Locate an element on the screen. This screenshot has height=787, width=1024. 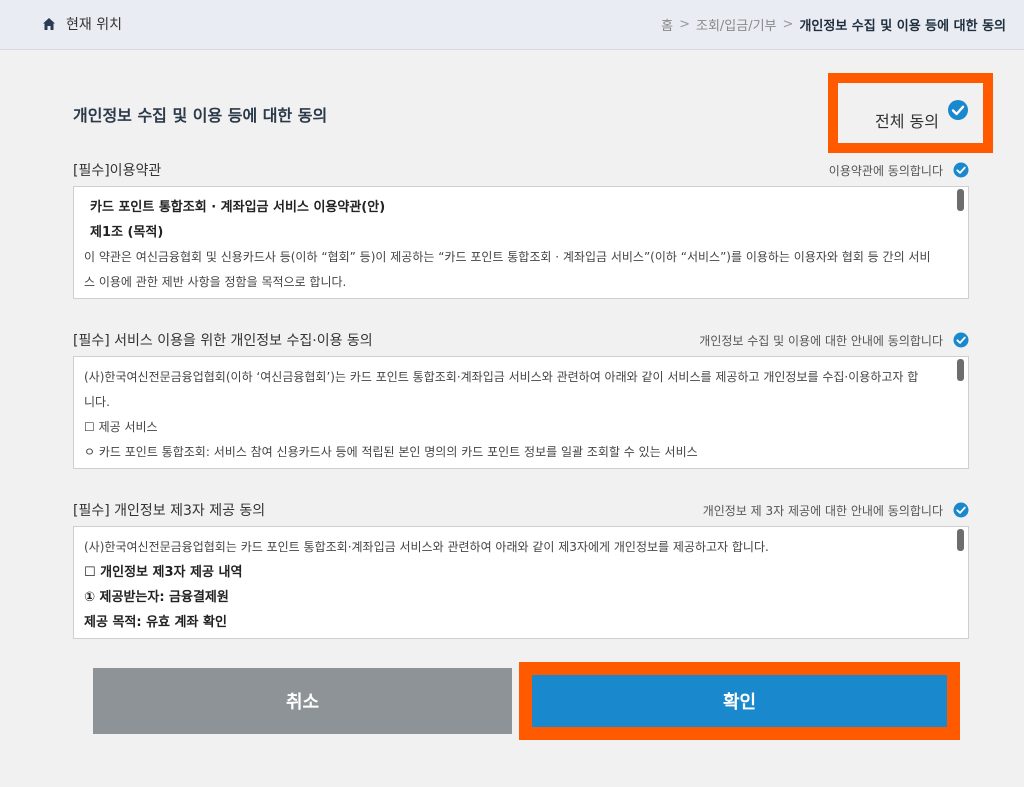
all-agree-label: 전체 동의 is located at coordinates (907, 121).